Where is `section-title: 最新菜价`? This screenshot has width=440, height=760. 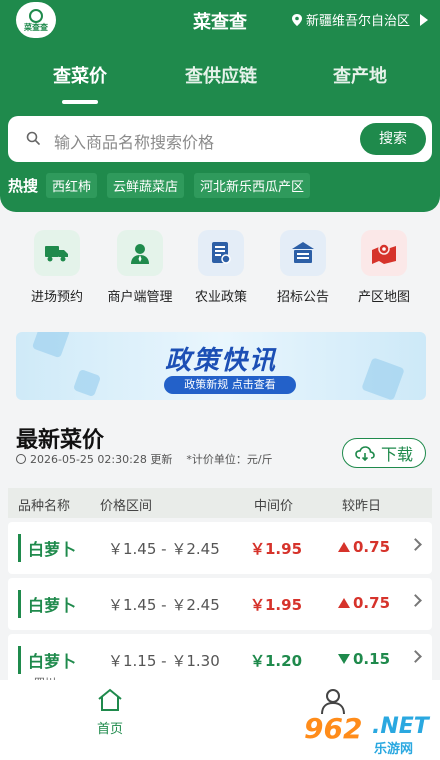
section-title: 最新菜价 is located at coordinates (60, 440).